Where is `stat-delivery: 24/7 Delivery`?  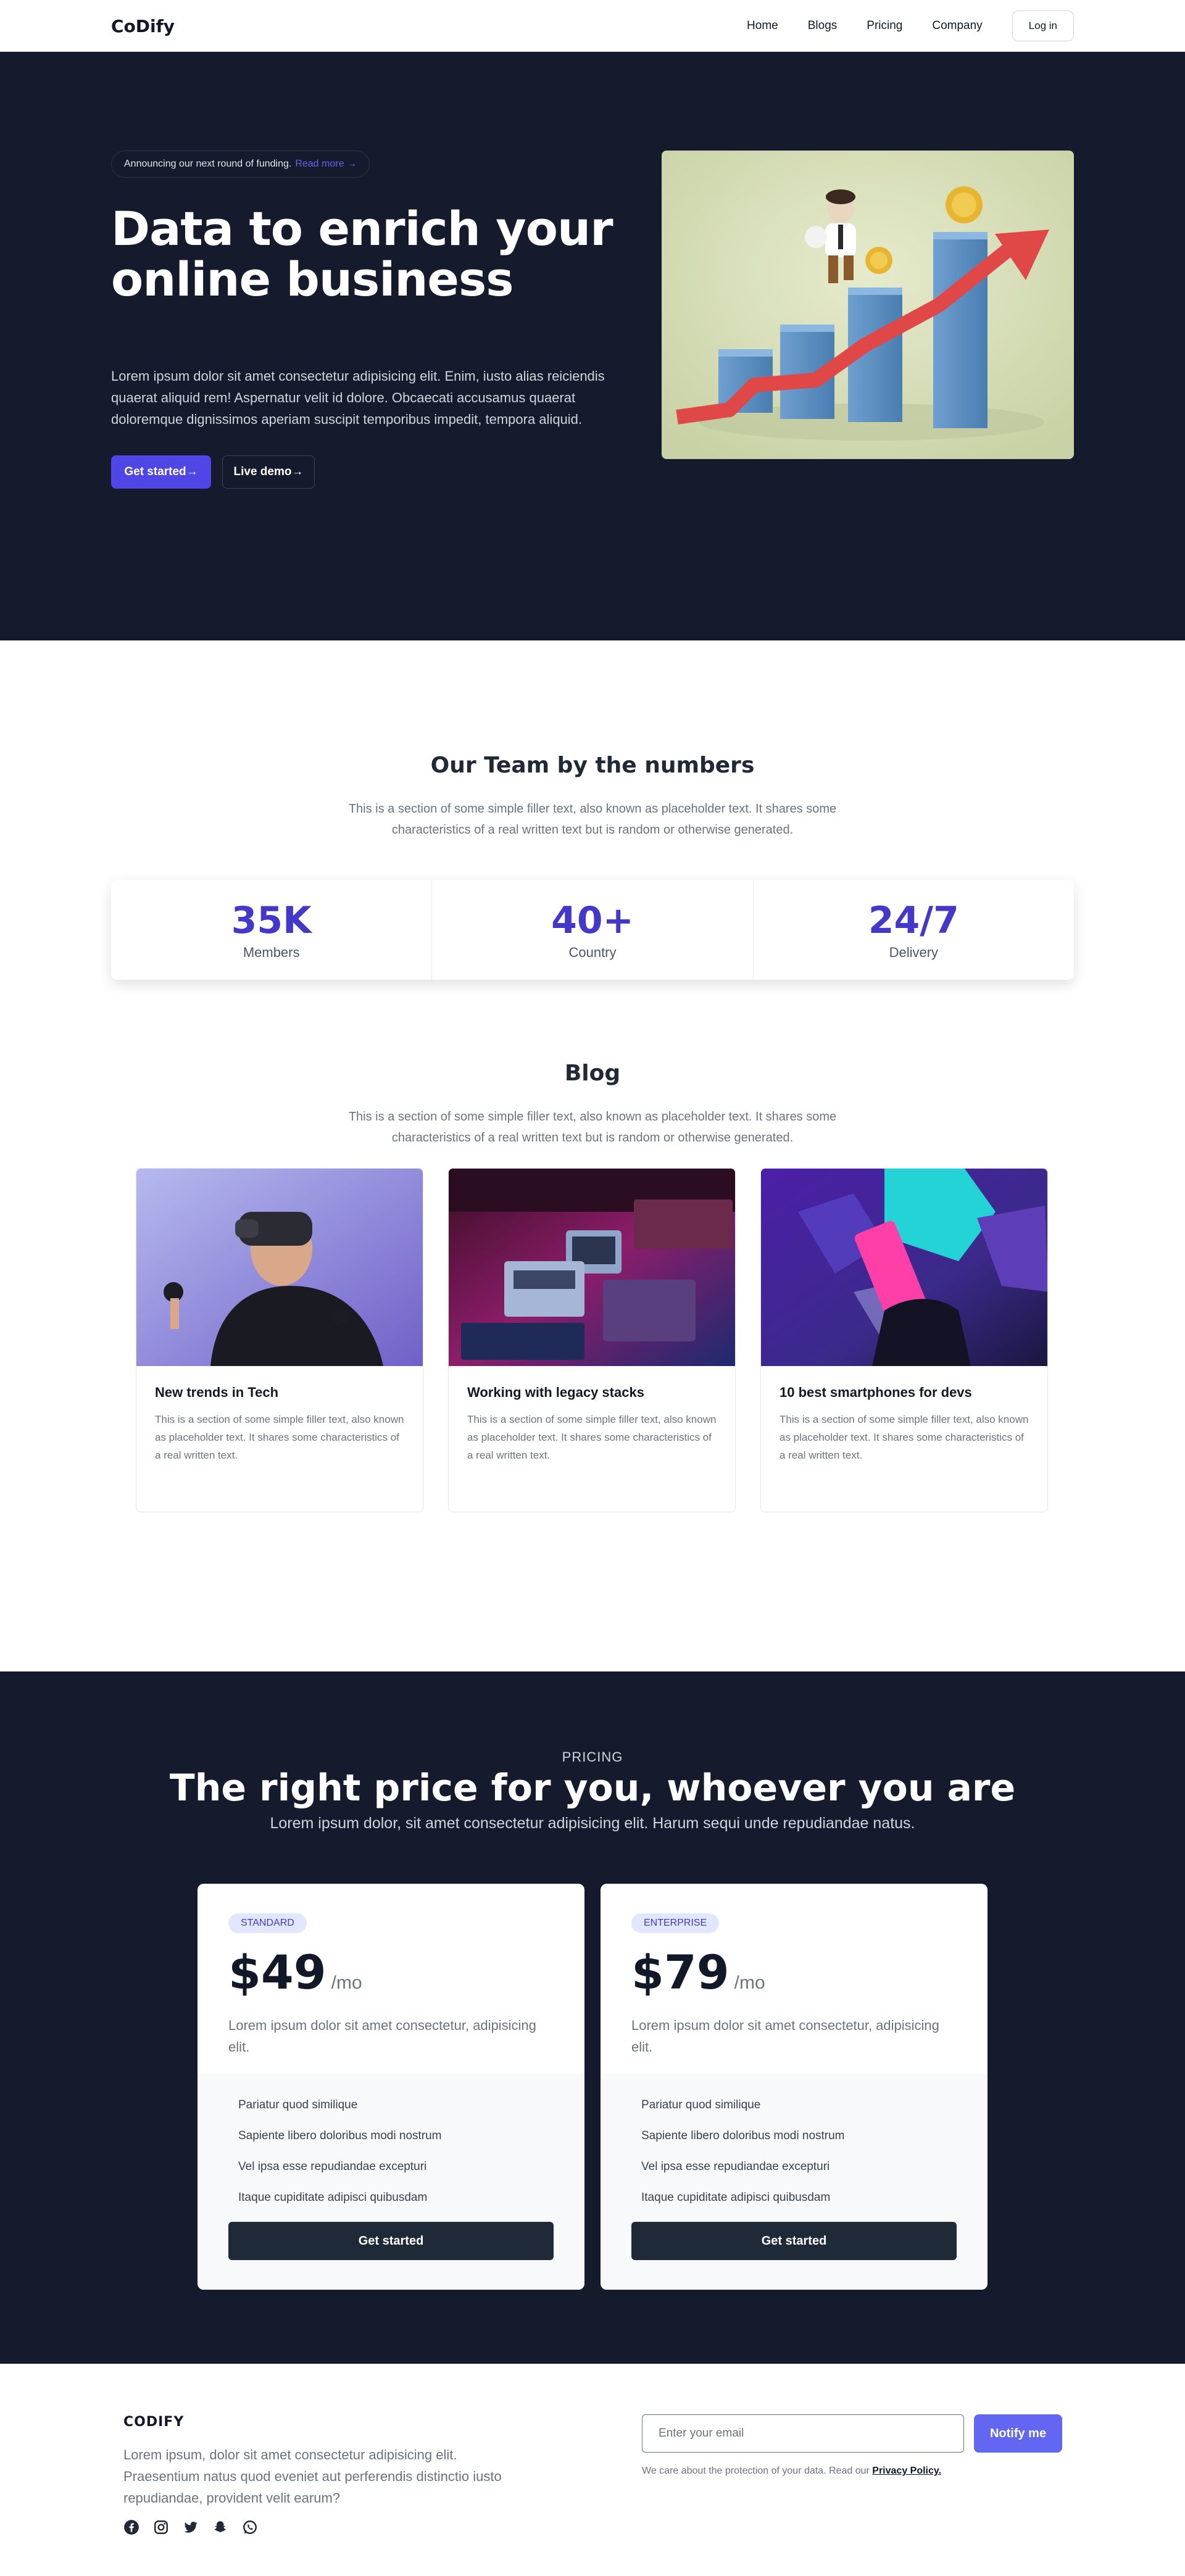
stat-delivery: 24/7 Delivery is located at coordinates (914, 930).